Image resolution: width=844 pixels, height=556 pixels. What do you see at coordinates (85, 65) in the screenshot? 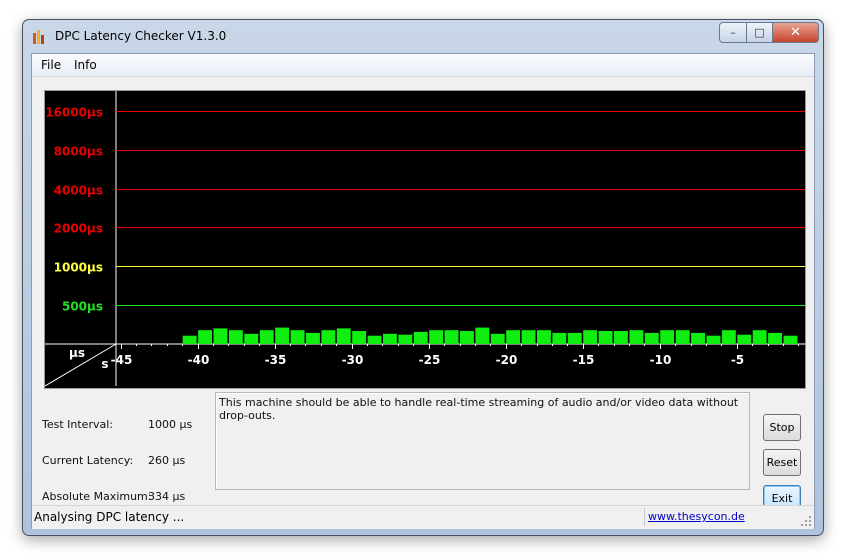
I see `menu-info: Info` at bounding box center [85, 65].